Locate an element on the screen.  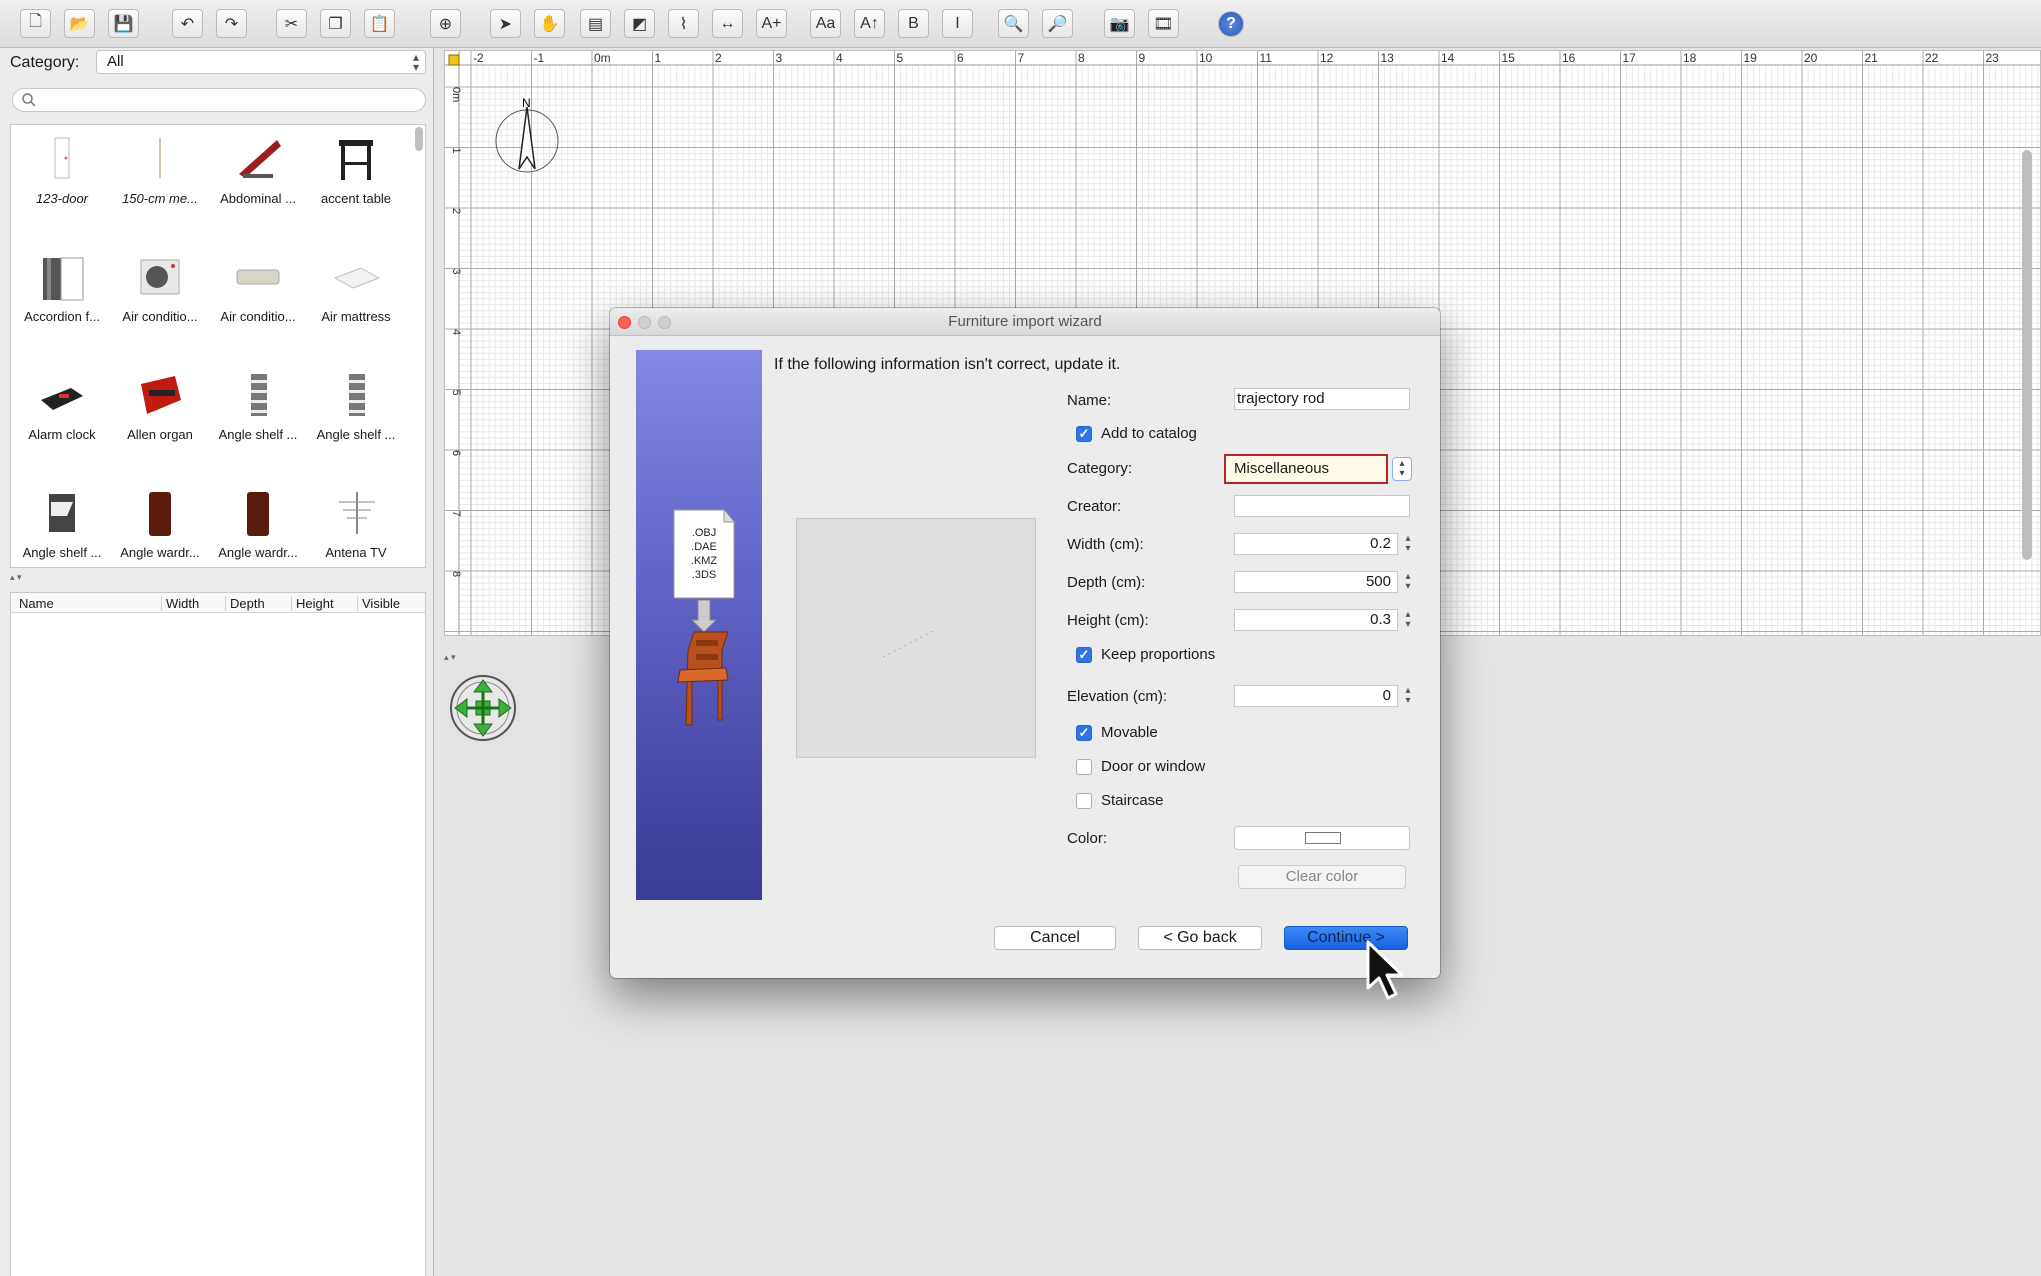
door-or-window-checkbox: Door or window is located at coordinates (1140, 766).